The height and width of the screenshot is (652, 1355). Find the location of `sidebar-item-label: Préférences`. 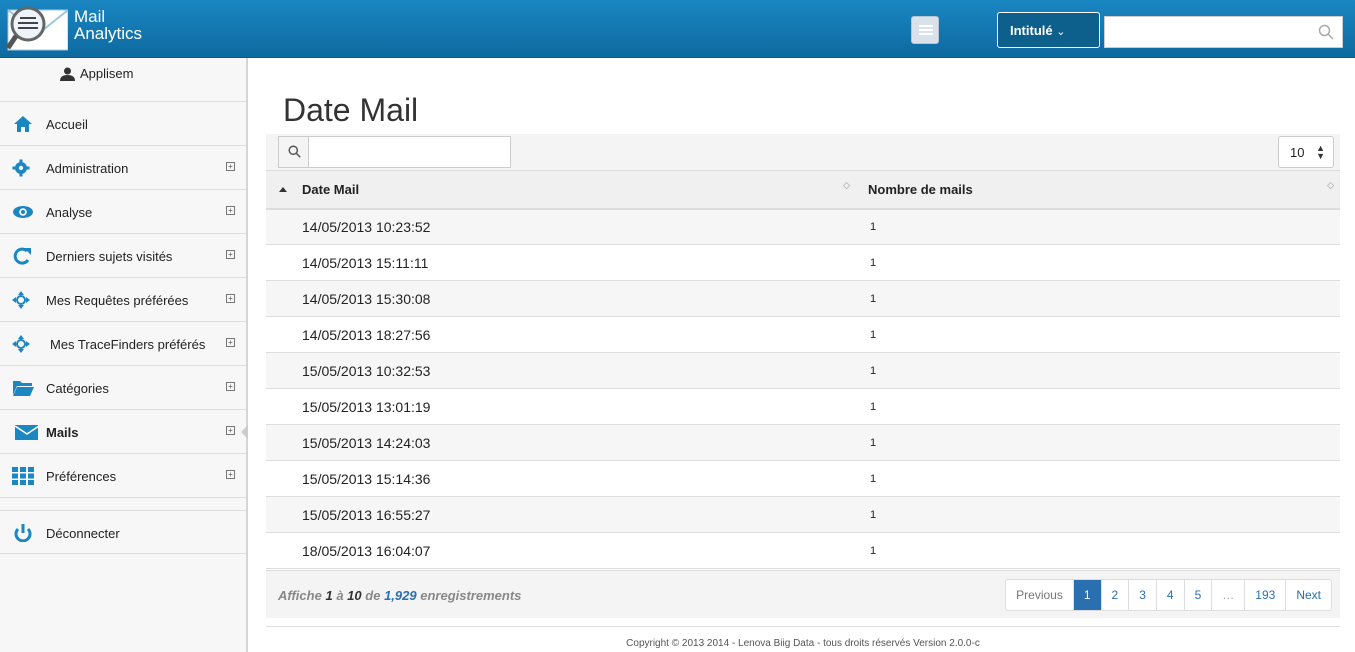

sidebar-item-label: Préférences is located at coordinates (81, 476).